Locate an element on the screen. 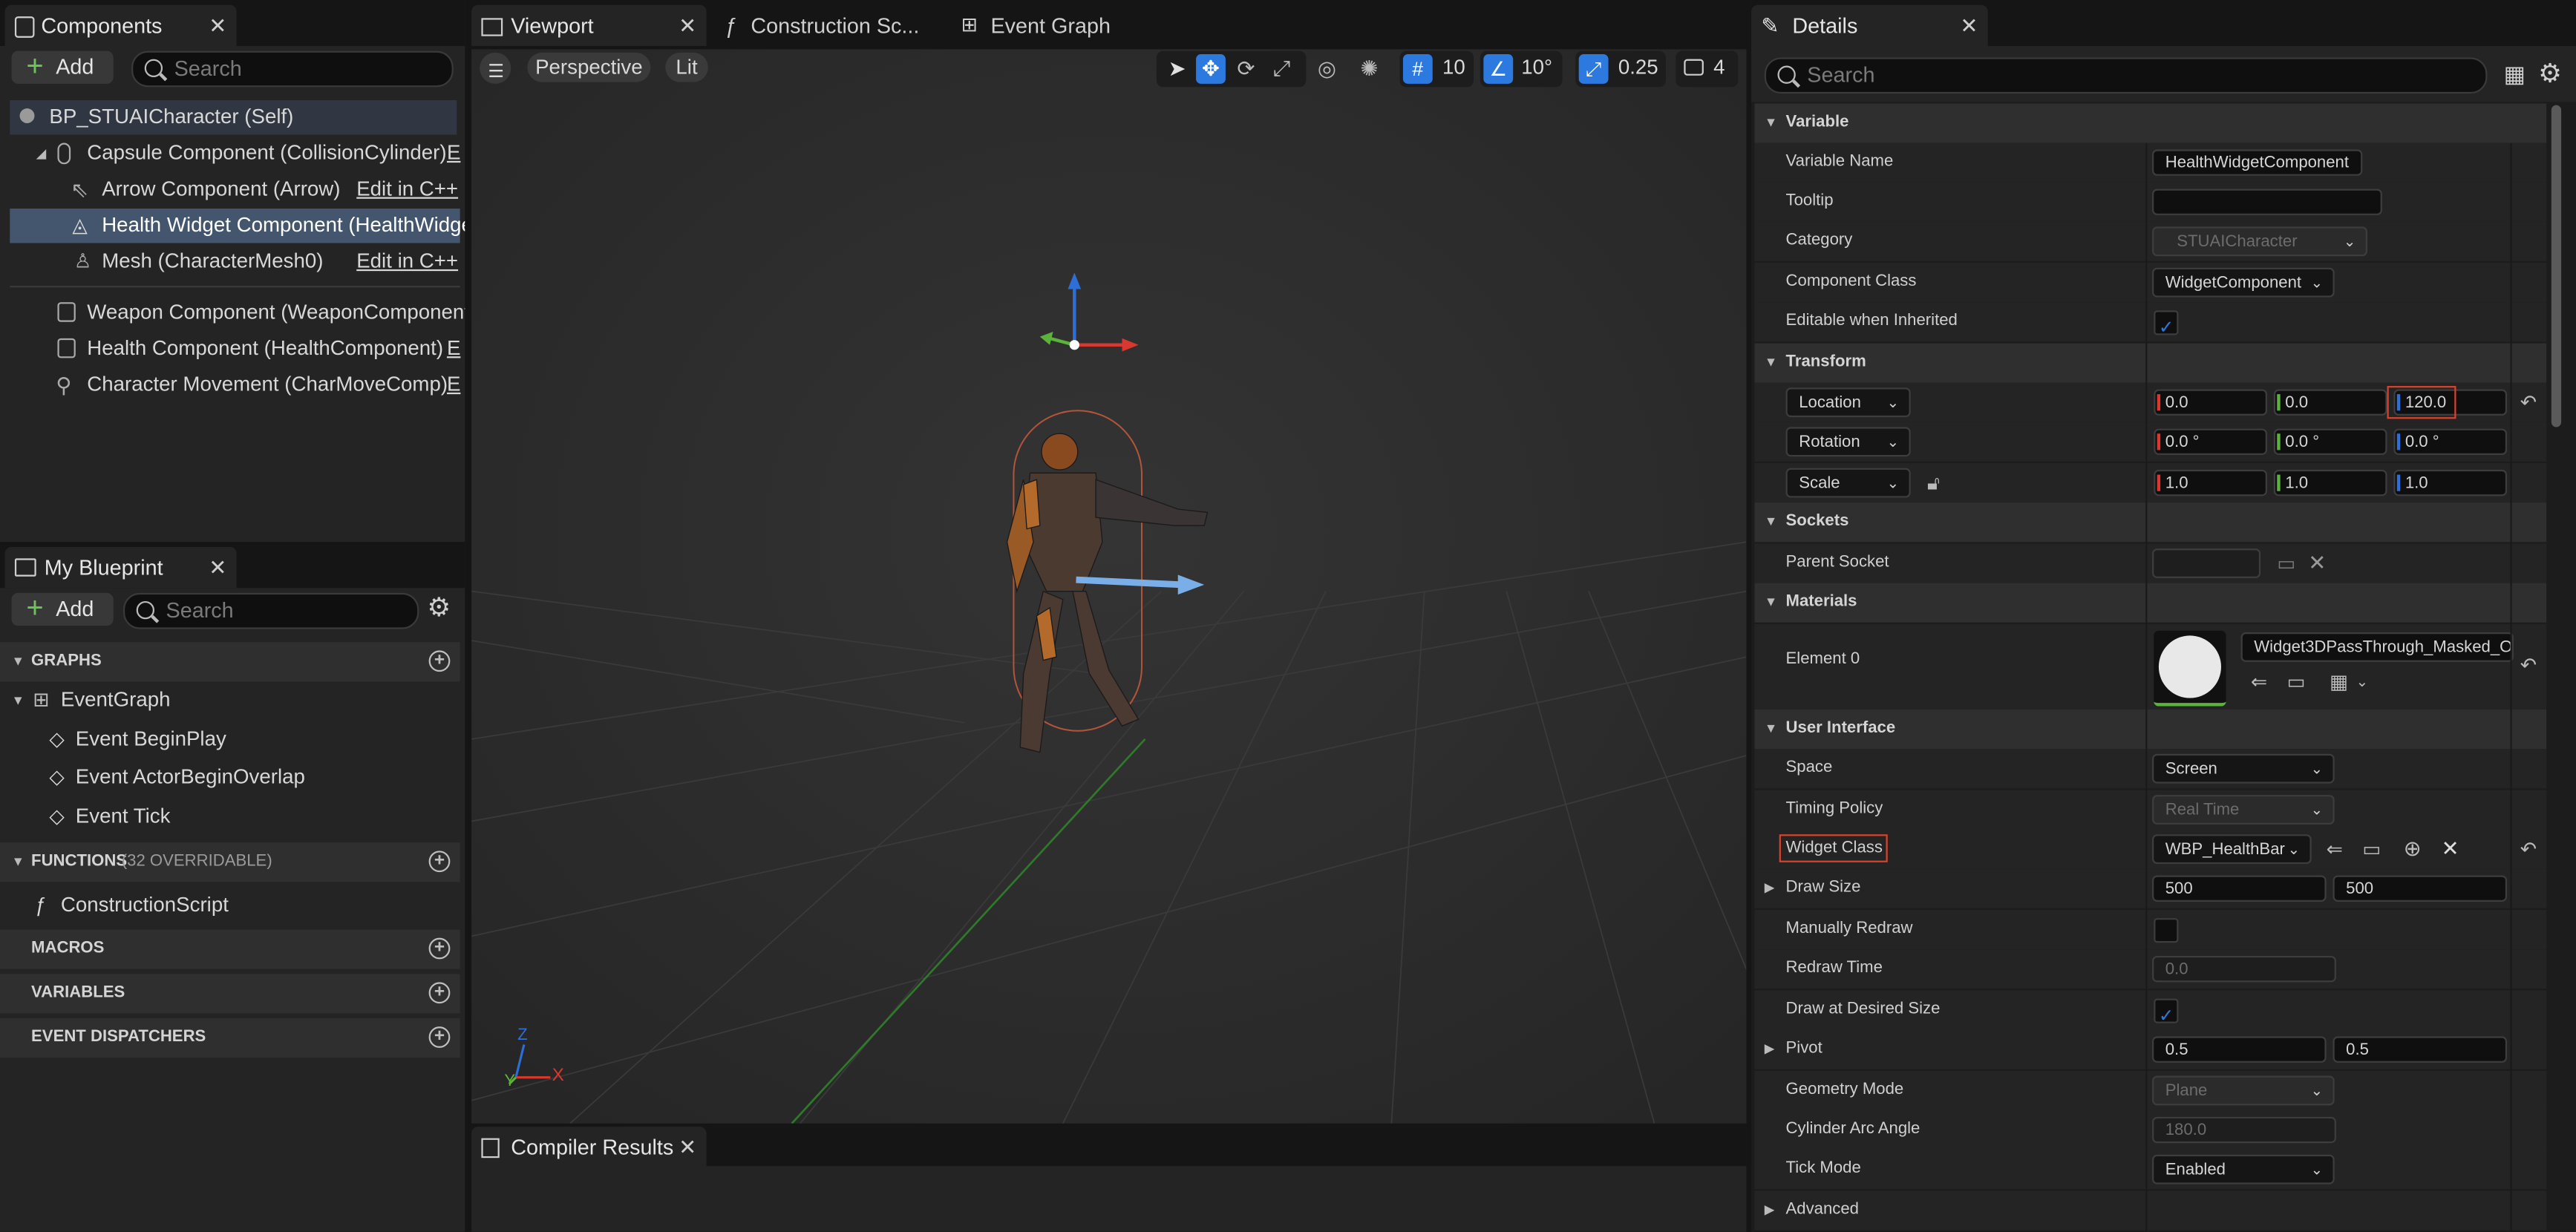 This screenshot has height=1232, width=2576. tree-item-movement: ⚲ Character Movement (CharMoveComp) E is located at coordinates (235, 385).